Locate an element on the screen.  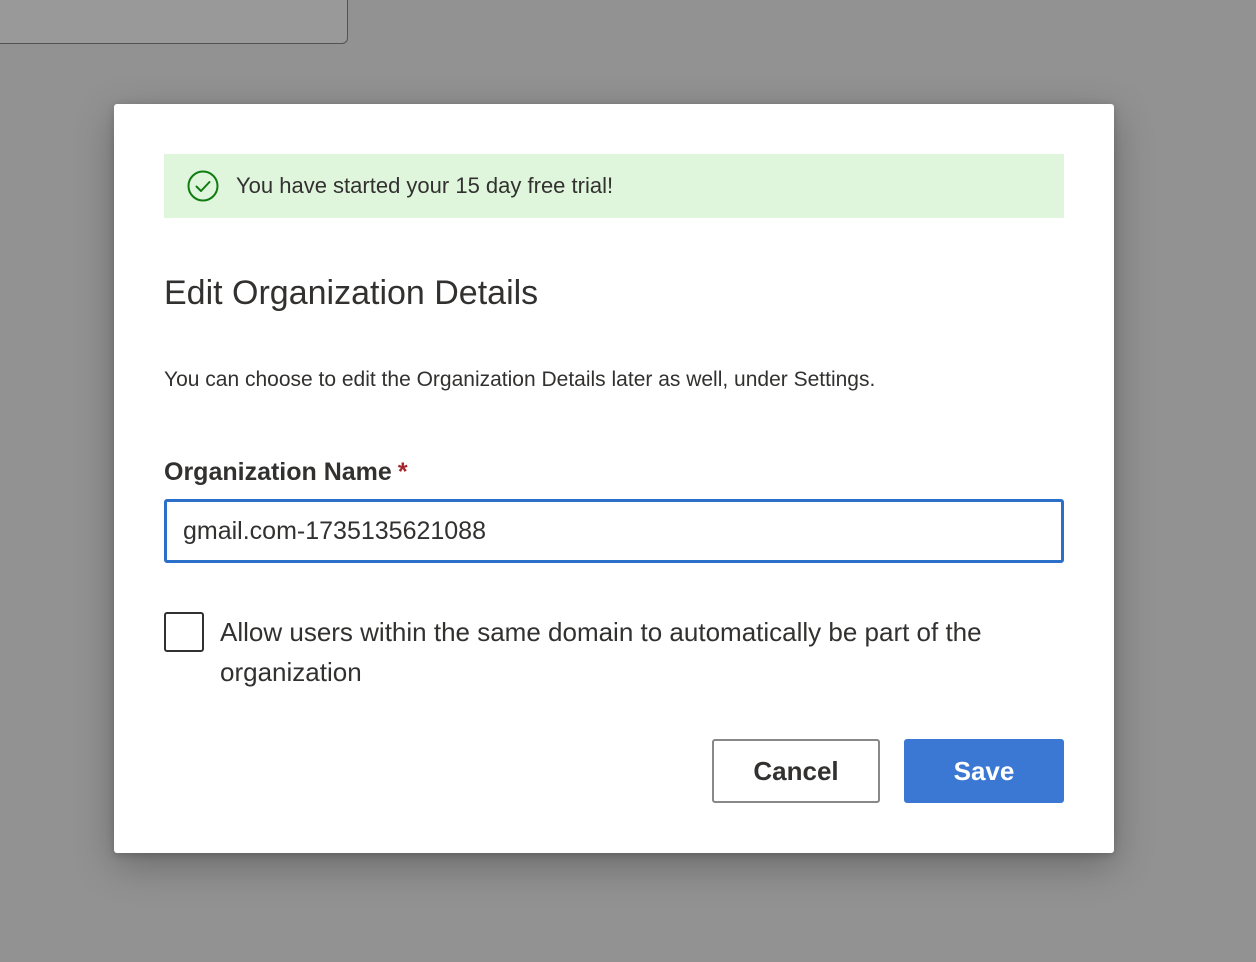
banner-message: You have started your 15 day free trial! is located at coordinates (425, 185).